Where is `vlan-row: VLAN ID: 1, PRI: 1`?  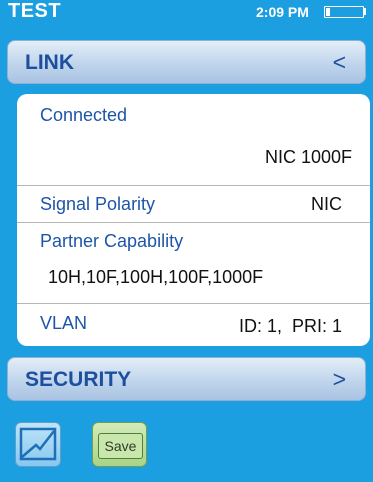 vlan-row: VLAN ID: 1, PRI: 1 is located at coordinates (193, 325).